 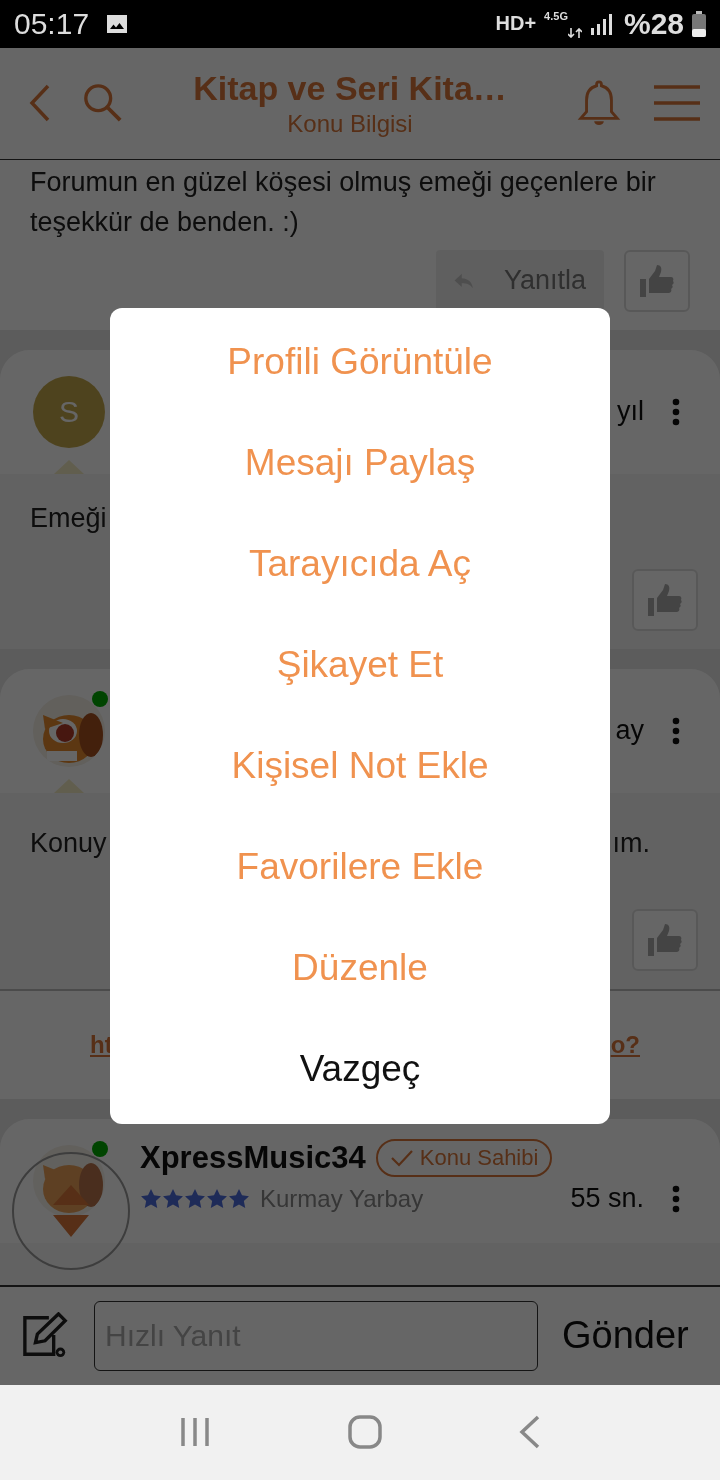 What do you see at coordinates (631, 843) in the screenshot?
I see `post-text: ım.` at bounding box center [631, 843].